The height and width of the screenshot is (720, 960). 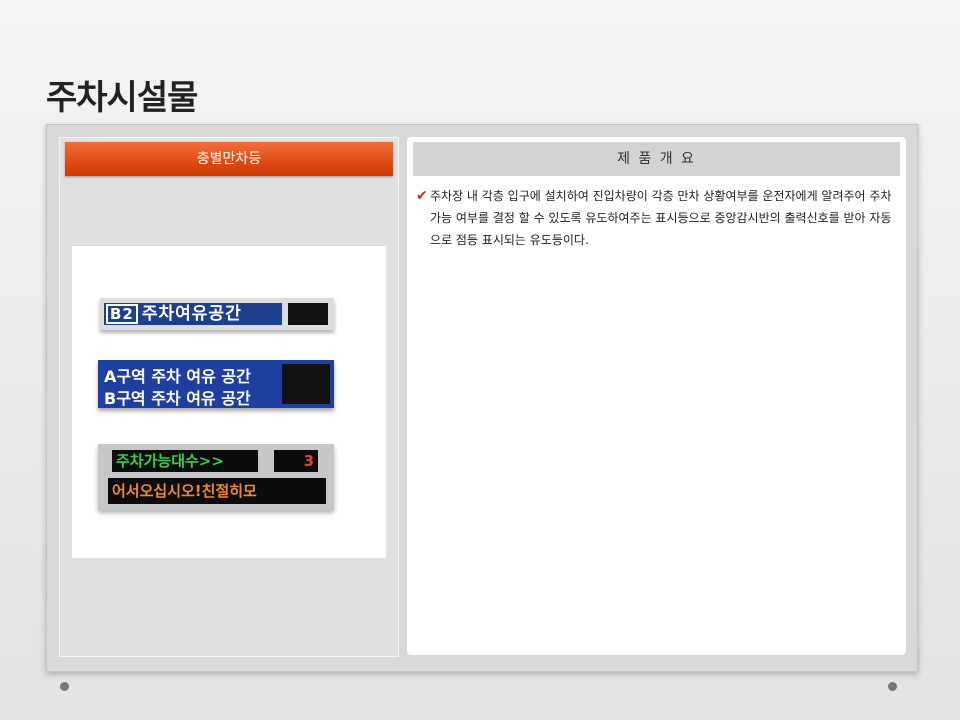 I want to click on sign-led-counter: 주차가능대수>> 3 어서오십시오!친절히모, so click(x=216, y=477).